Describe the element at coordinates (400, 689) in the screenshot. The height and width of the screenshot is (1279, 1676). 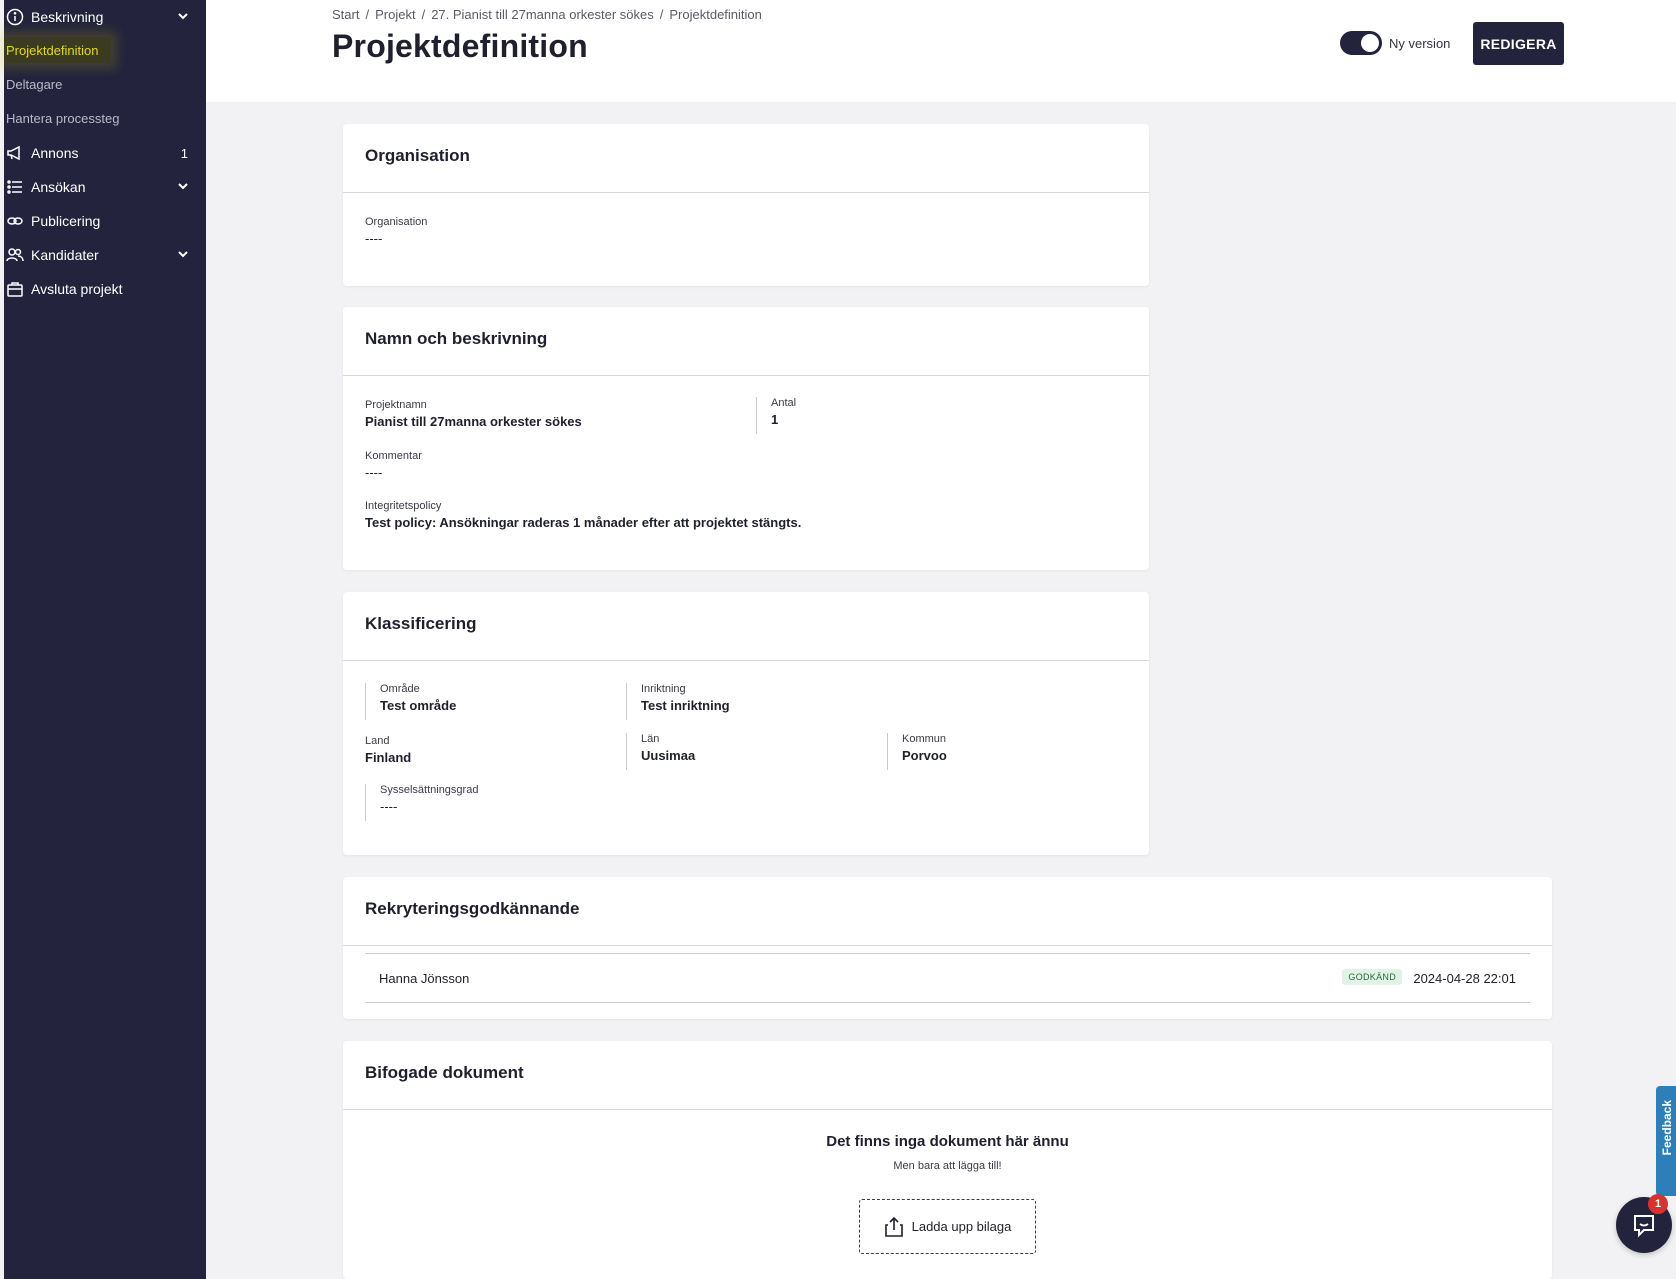
I see `field-label: Område` at that location.